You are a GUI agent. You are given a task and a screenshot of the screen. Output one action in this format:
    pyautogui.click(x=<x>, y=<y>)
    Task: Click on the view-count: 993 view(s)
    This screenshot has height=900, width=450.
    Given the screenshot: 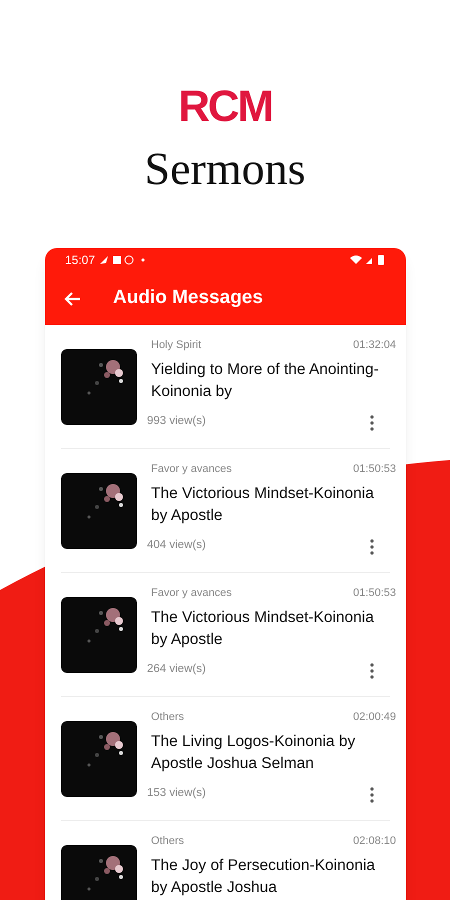 What is the action you would take?
    pyautogui.click(x=176, y=421)
    